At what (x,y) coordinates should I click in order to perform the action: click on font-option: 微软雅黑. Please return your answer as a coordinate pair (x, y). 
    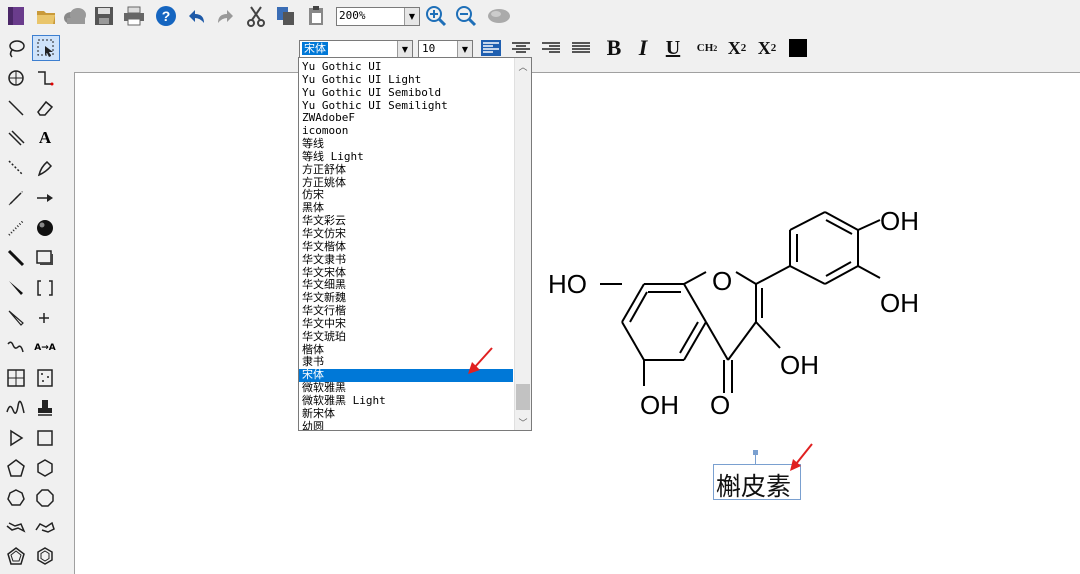
    Looking at the image, I should click on (406, 388).